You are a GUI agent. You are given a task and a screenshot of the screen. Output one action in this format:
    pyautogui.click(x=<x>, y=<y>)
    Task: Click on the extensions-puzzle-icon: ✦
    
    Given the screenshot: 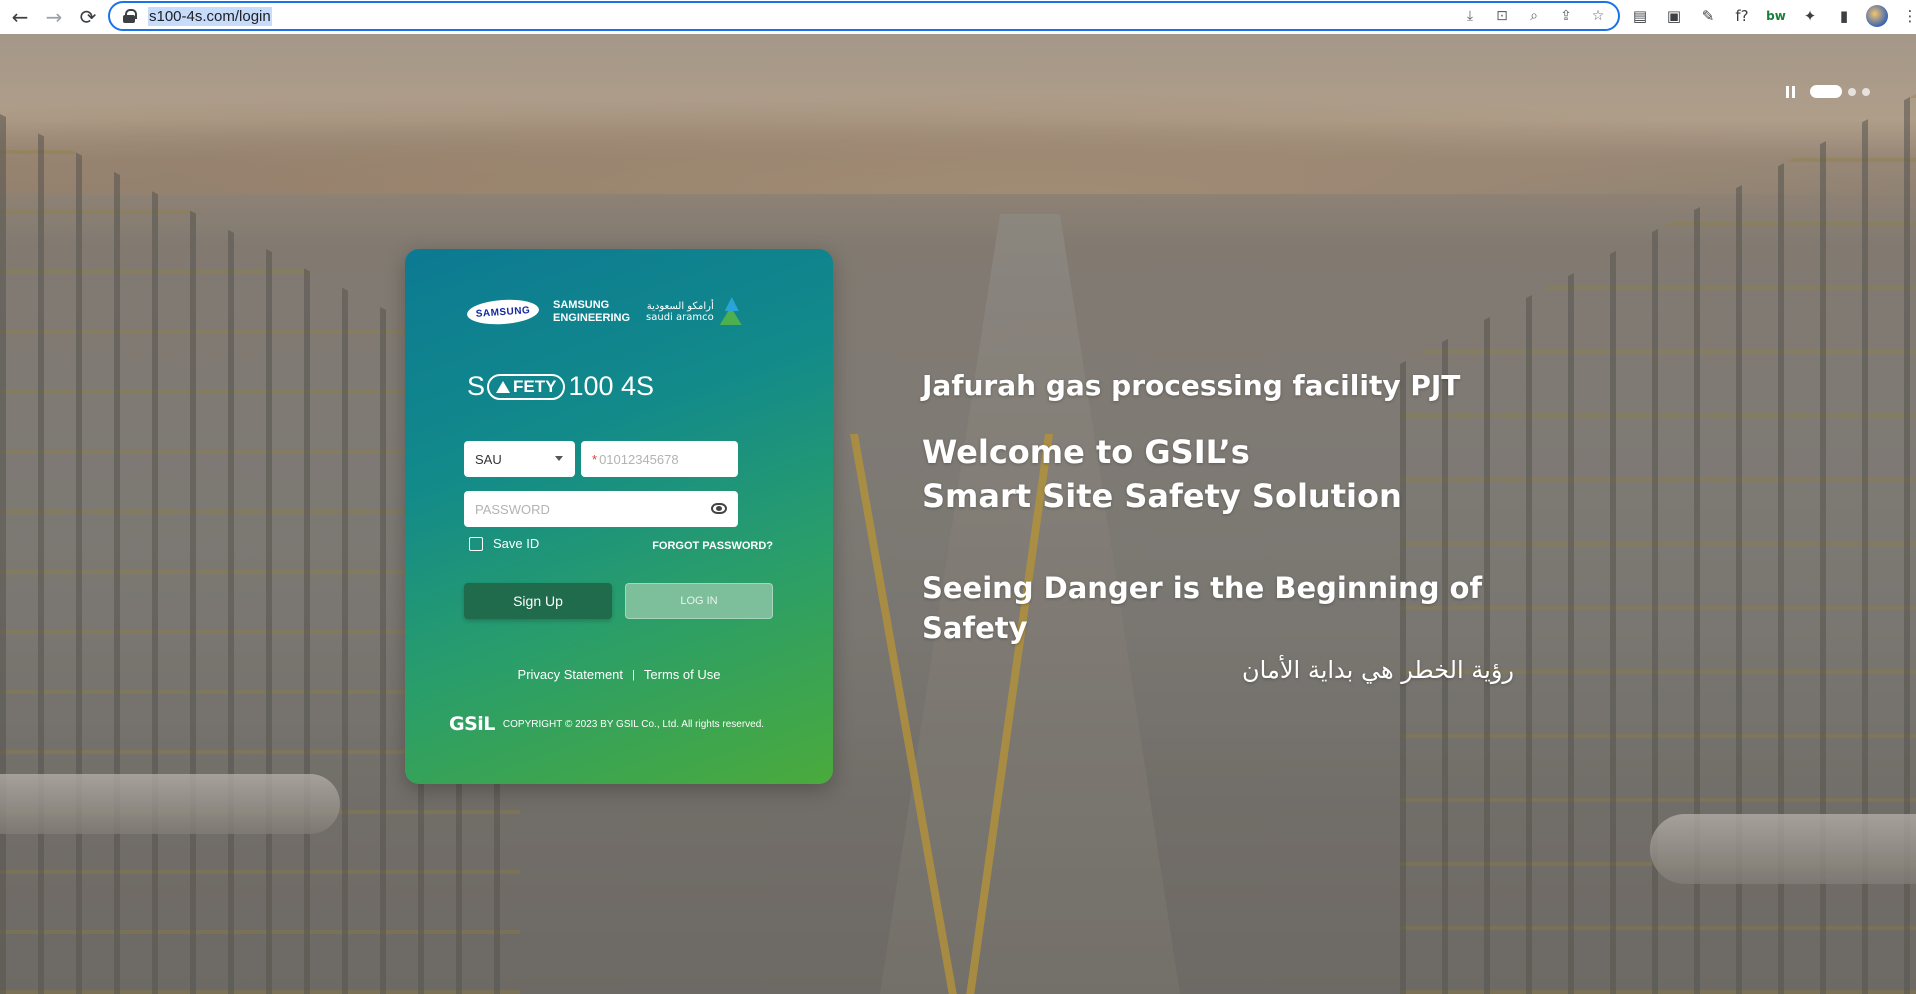 What is the action you would take?
    pyautogui.click(x=1810, y=16)
    